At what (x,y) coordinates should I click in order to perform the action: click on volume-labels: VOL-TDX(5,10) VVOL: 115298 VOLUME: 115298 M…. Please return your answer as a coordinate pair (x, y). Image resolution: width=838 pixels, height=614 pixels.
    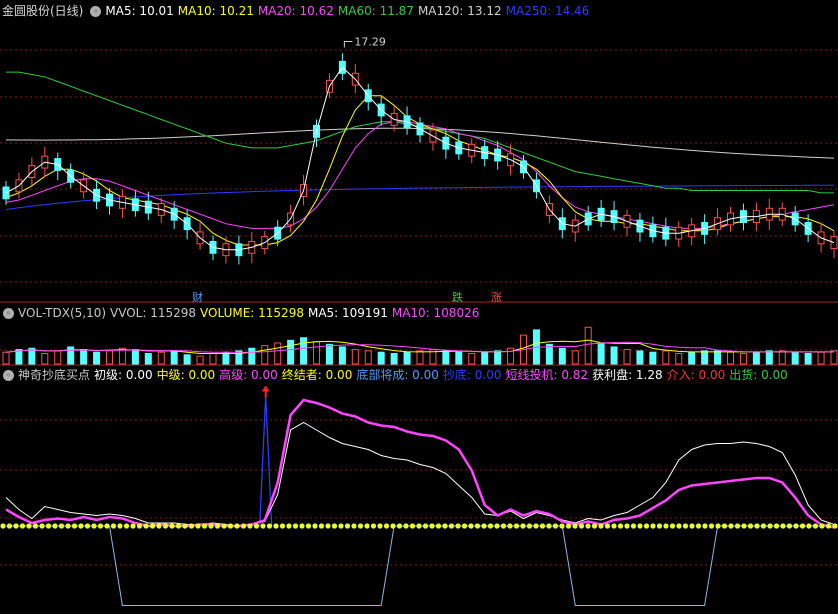
    Looking at the image, I should click on (250, 313).